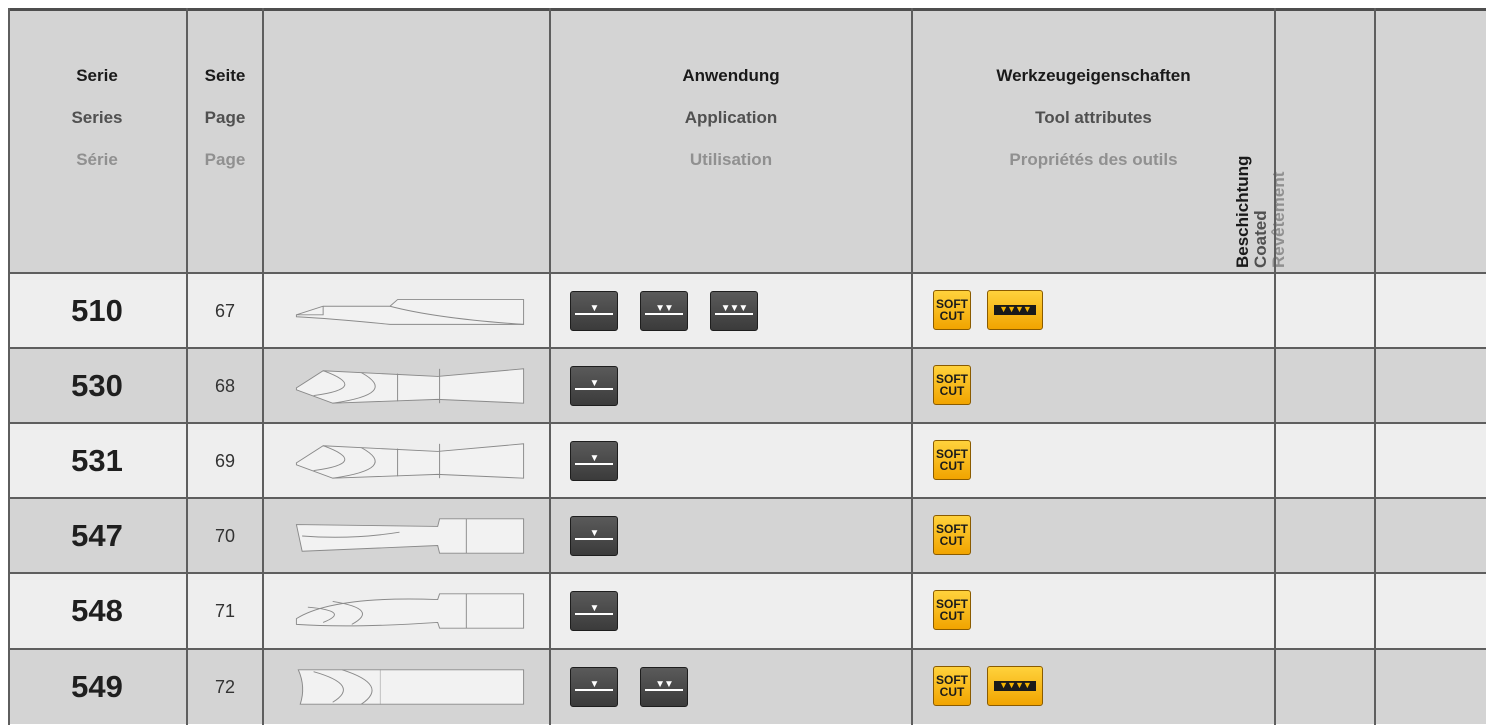 The width and height of the screenshot is (1486, 725). I want to click on page-number: 69, so click(225, 461).